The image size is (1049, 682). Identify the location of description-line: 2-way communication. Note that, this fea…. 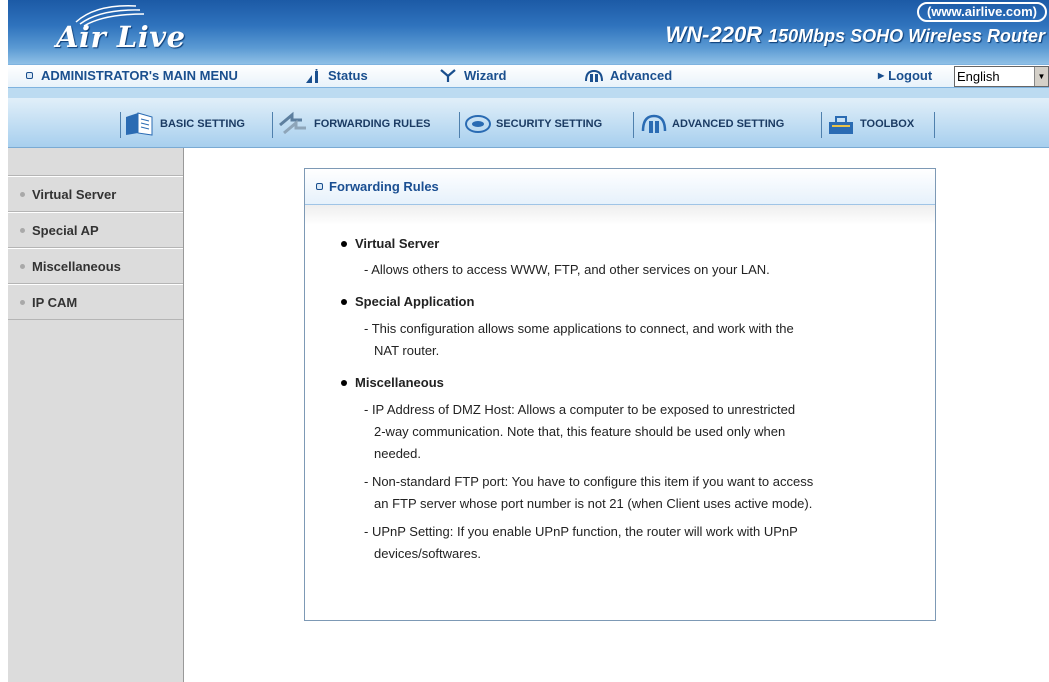
(580, 431).